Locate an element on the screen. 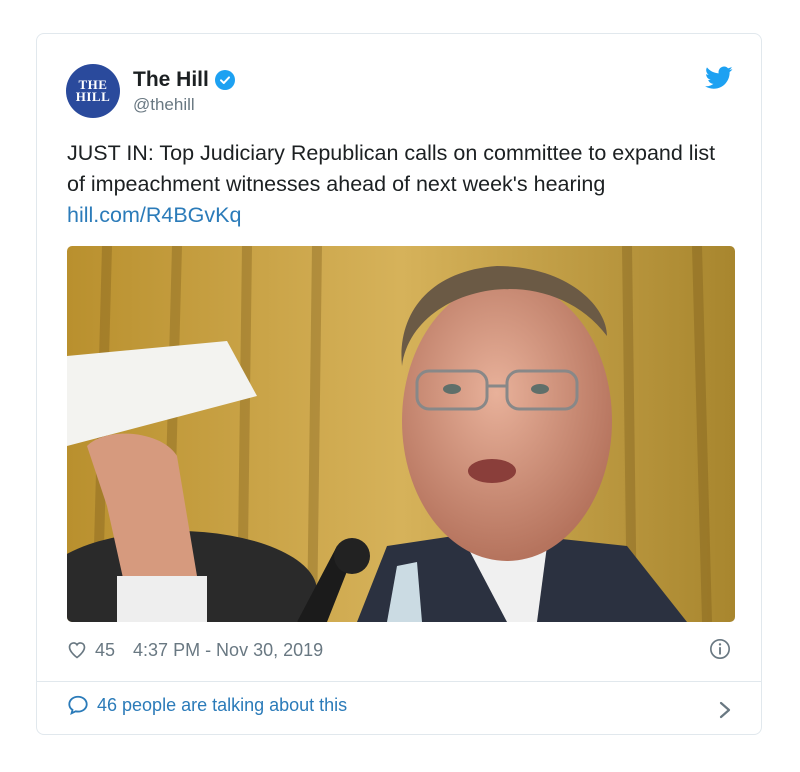  account-handle: @thehill is located at coordinates (164, 105).